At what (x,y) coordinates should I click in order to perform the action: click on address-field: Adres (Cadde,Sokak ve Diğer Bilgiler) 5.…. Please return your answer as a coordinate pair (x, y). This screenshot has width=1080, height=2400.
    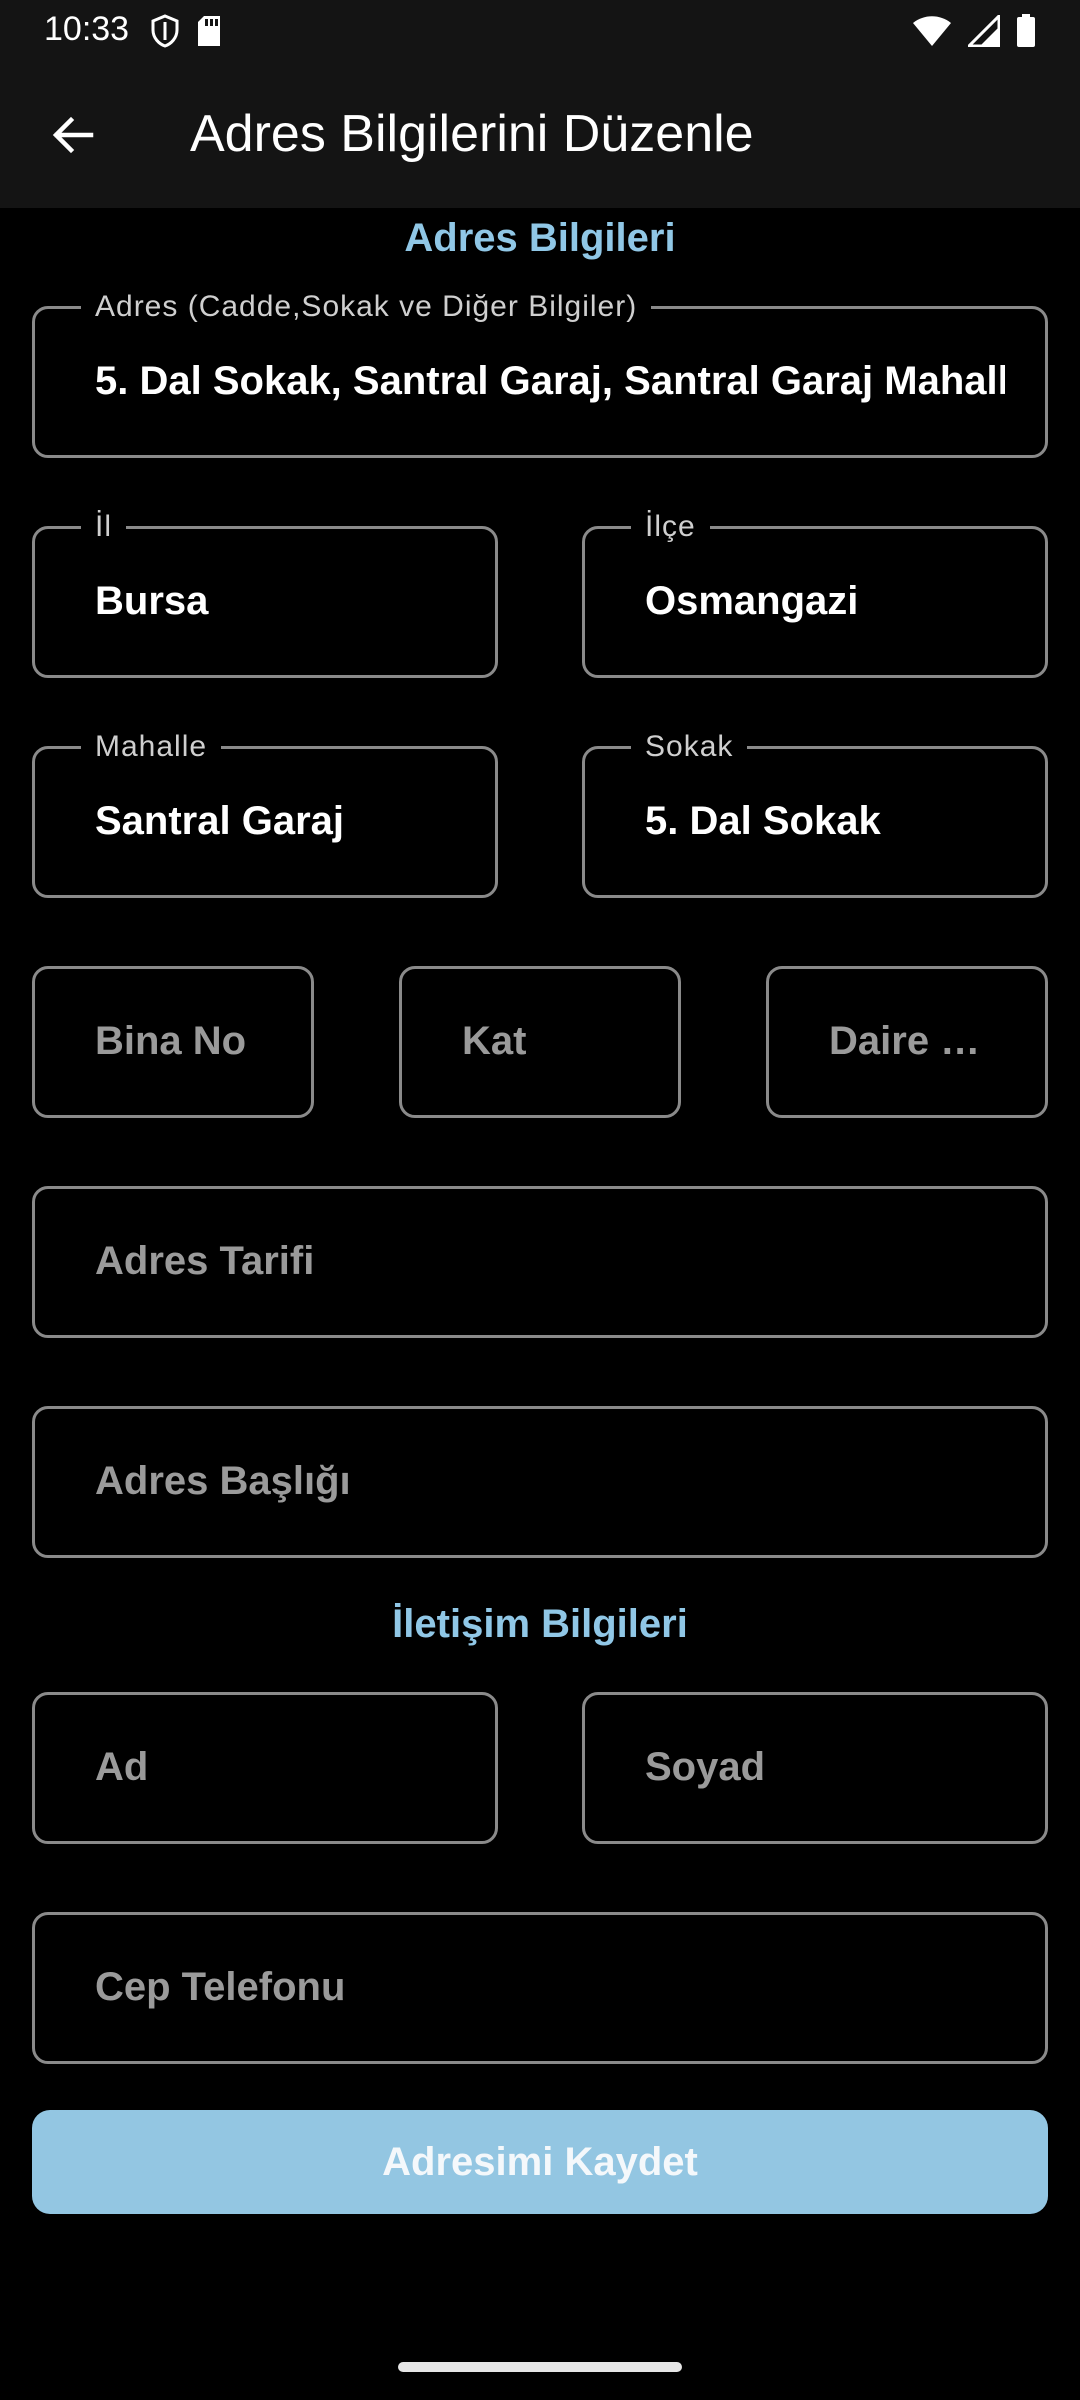
    Looking at the image, I should click on (540, 374).